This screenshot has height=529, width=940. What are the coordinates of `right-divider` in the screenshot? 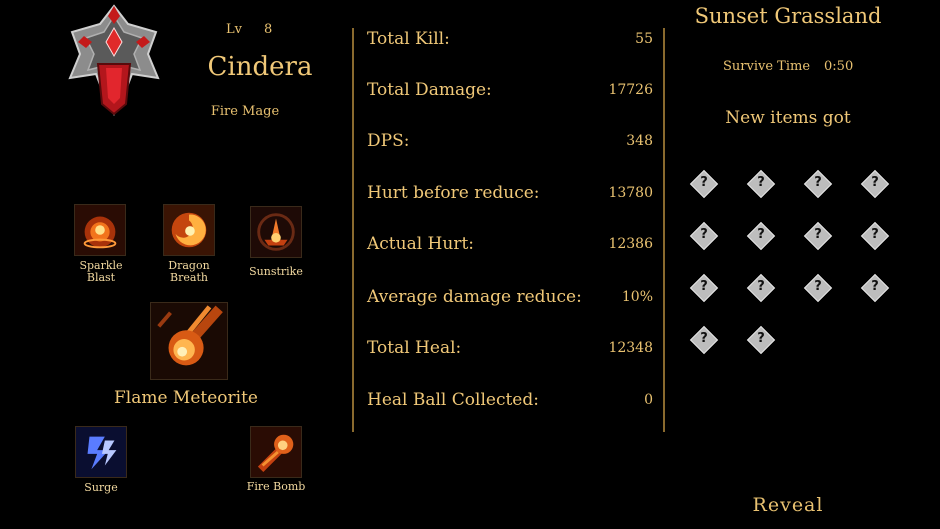 It's located at (664, 230).